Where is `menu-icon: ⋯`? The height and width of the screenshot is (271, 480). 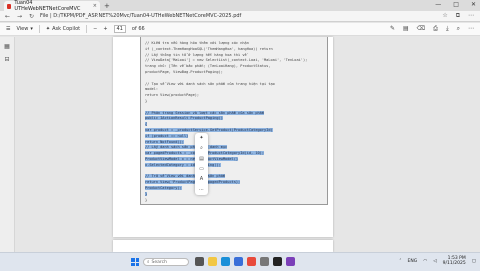 menu-icon: ⋯ is located at coordinates (471, 16).